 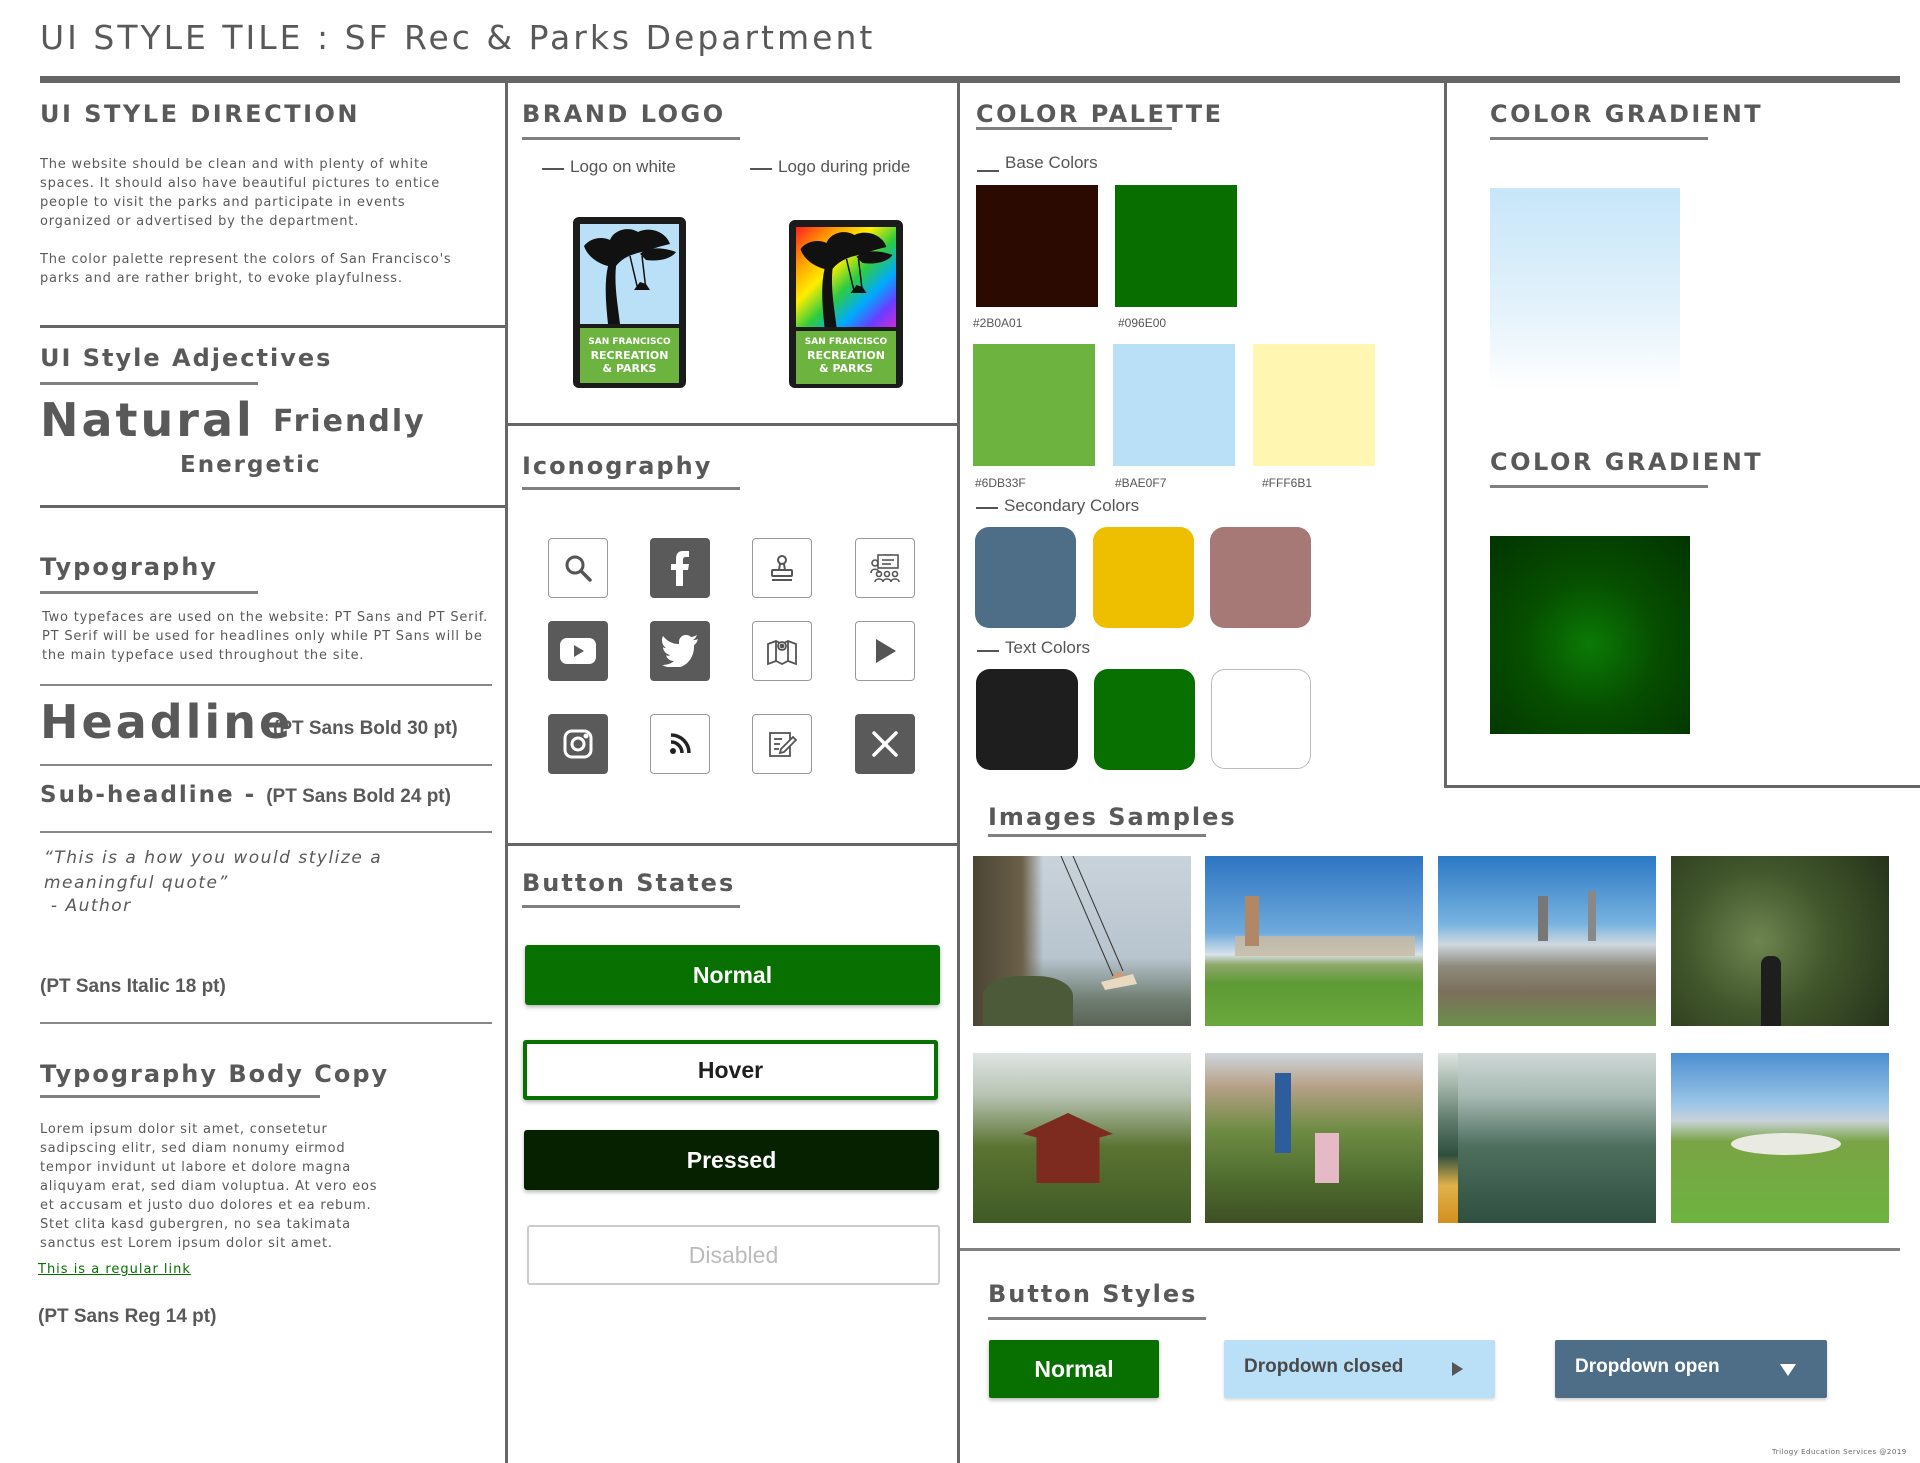 What do you see at coordinates (1627, 462) in the screenshot?
I see `color-gradient-title-2: COLOR GRADIENT` at bounding box center [1627, 462].